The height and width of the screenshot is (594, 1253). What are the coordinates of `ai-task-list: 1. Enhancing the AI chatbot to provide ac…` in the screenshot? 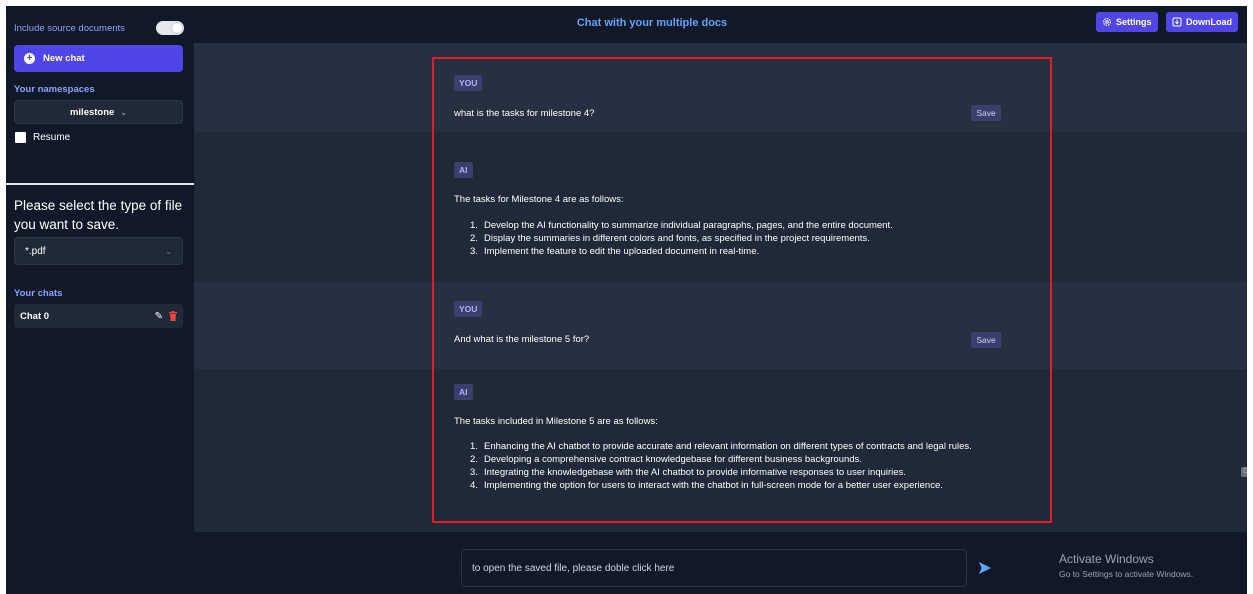 It's located at (750, 466).